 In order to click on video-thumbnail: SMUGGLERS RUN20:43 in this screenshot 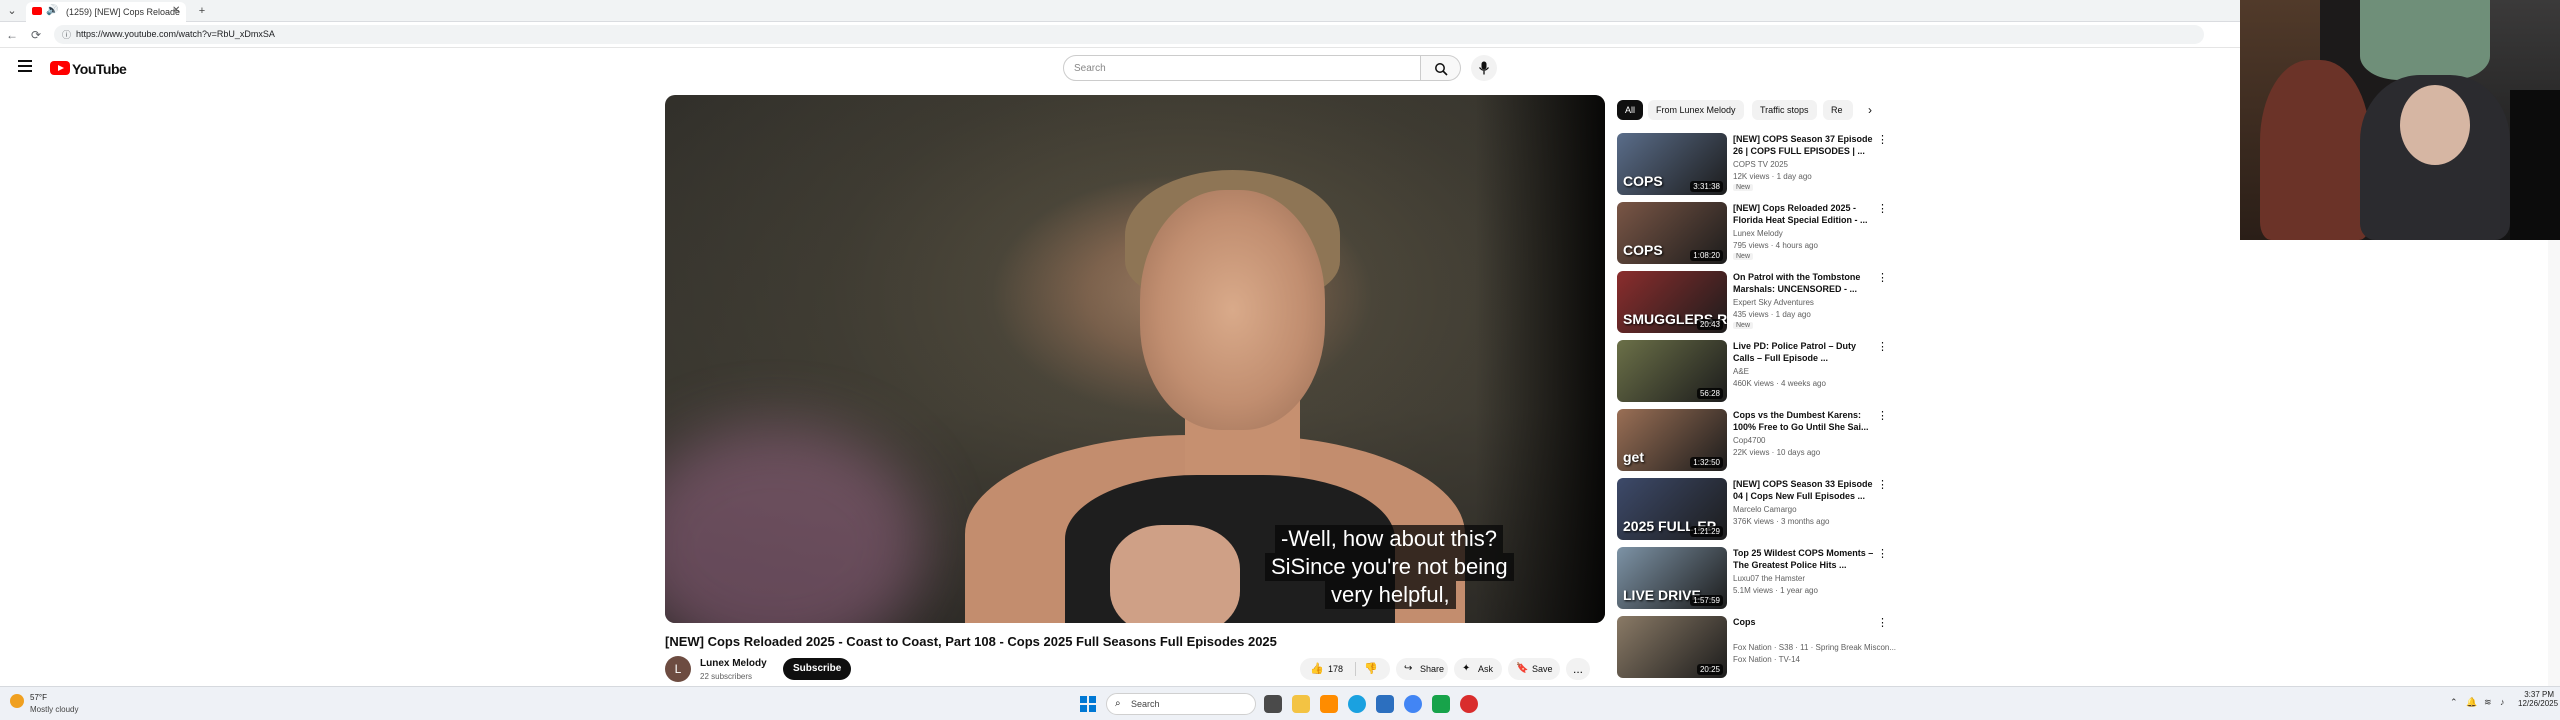, I will do `click(1672, 302)`.